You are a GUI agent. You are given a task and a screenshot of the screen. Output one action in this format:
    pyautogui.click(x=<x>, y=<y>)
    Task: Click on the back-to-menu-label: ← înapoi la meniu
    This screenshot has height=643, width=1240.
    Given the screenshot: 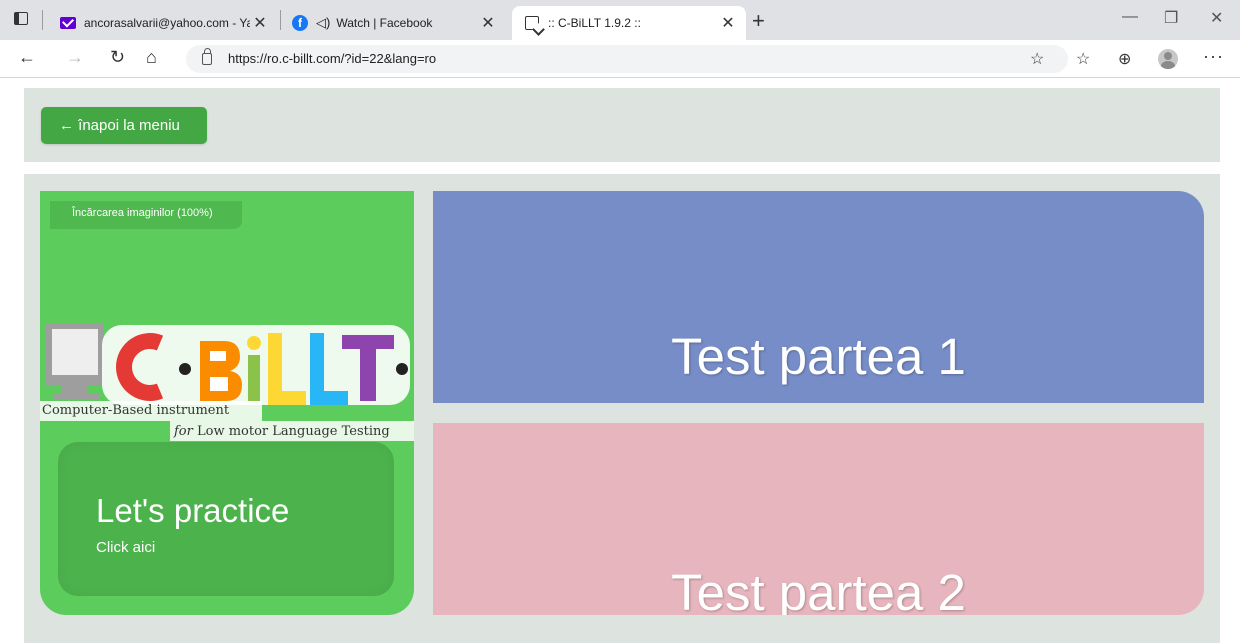 What is the action you would take?
    pyautogui.click(x=119, y=125)
    